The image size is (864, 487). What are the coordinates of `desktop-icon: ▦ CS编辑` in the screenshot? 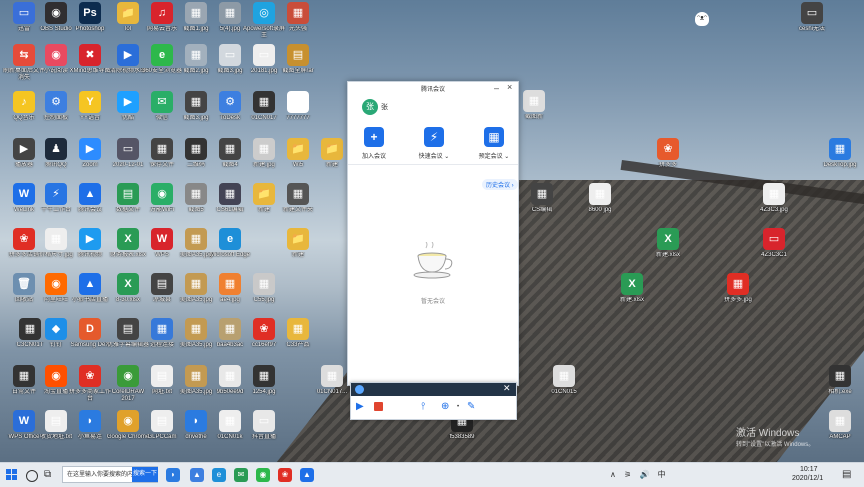 It's located at (542, 198).